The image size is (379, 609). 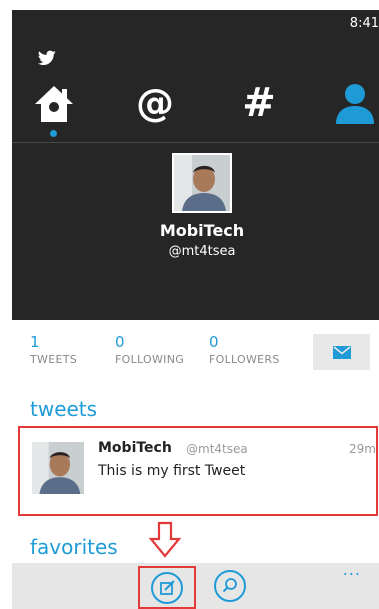 I want to click on message-button, so click(x=341, y=352).